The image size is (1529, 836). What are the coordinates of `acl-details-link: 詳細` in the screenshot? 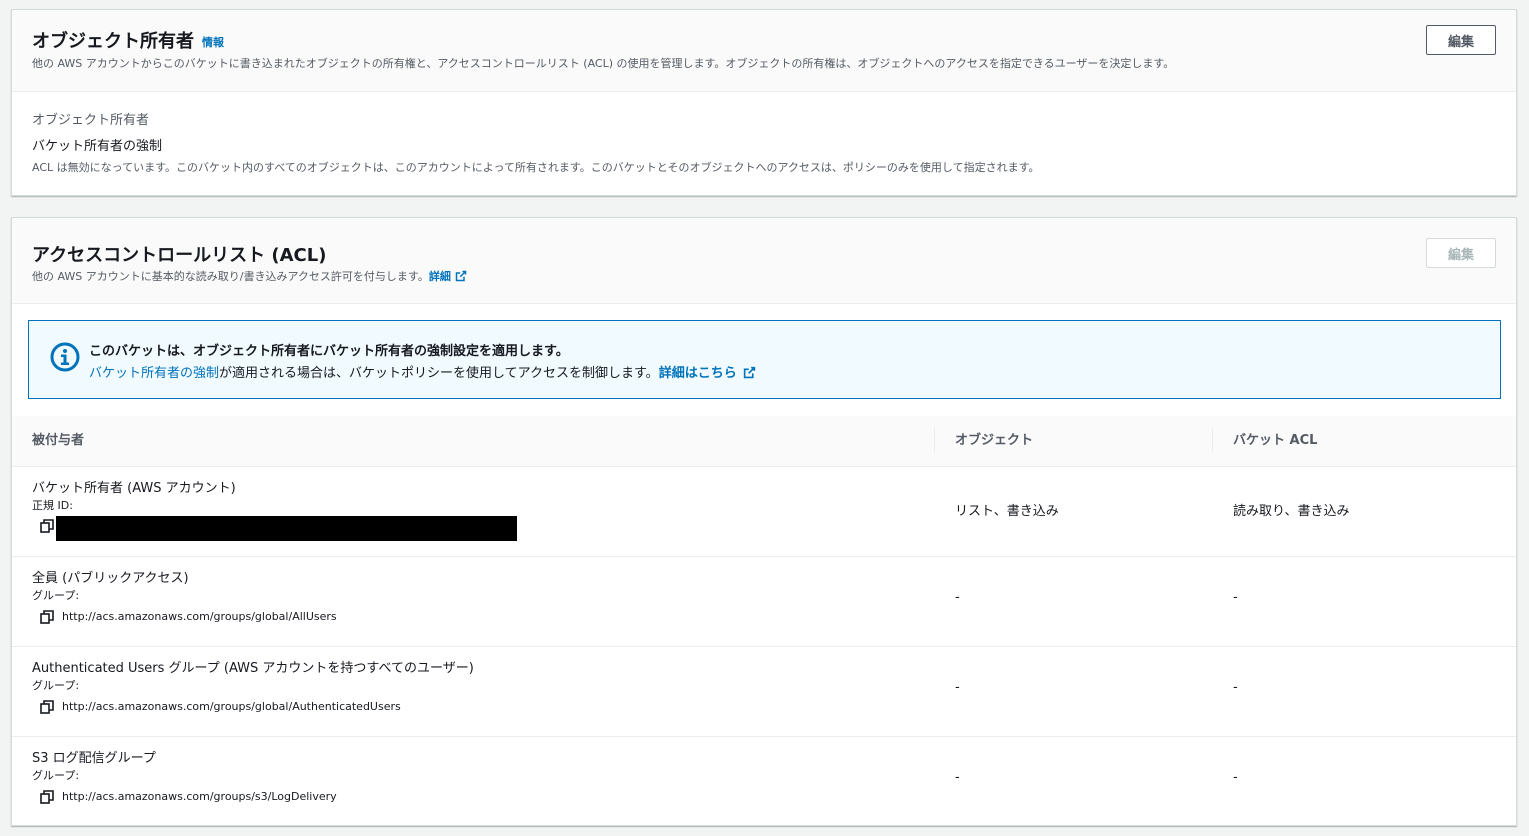 It's located at (448, 276).